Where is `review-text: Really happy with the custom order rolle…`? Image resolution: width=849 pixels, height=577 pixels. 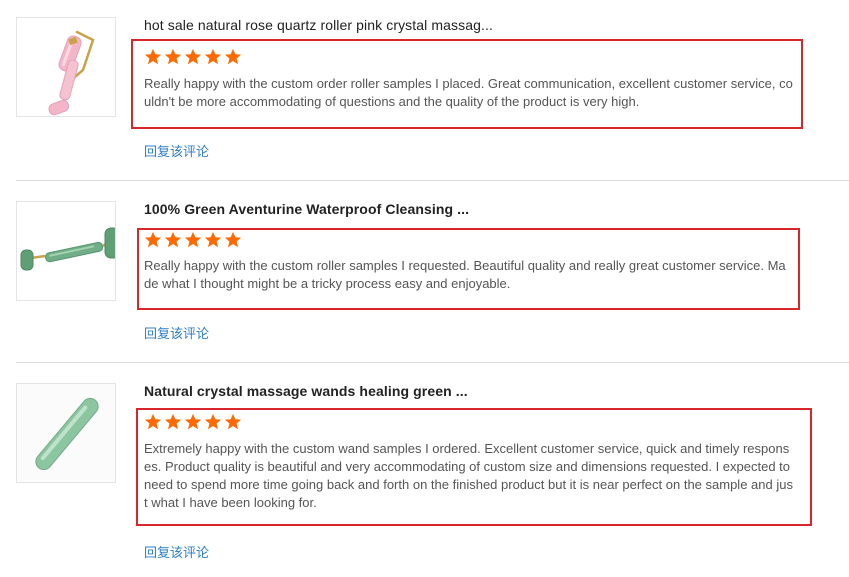 review-text: Really happy with the custom order rolle… is located at coordinates (468, 92).